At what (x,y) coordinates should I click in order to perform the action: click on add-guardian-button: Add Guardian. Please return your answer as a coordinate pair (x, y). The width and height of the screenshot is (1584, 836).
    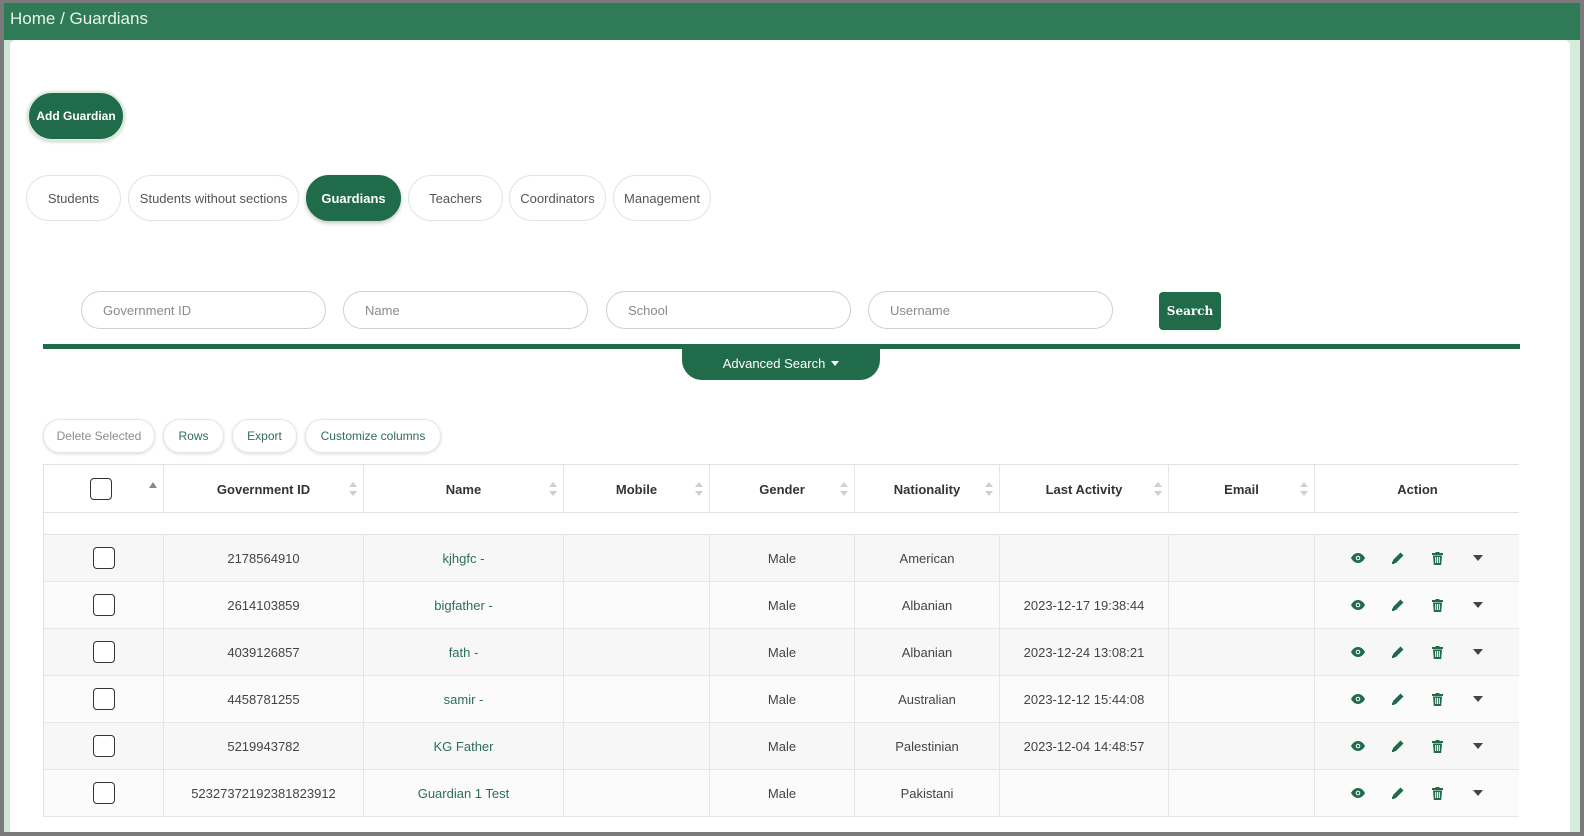
    Looking at the image, I should click on (76, 116).